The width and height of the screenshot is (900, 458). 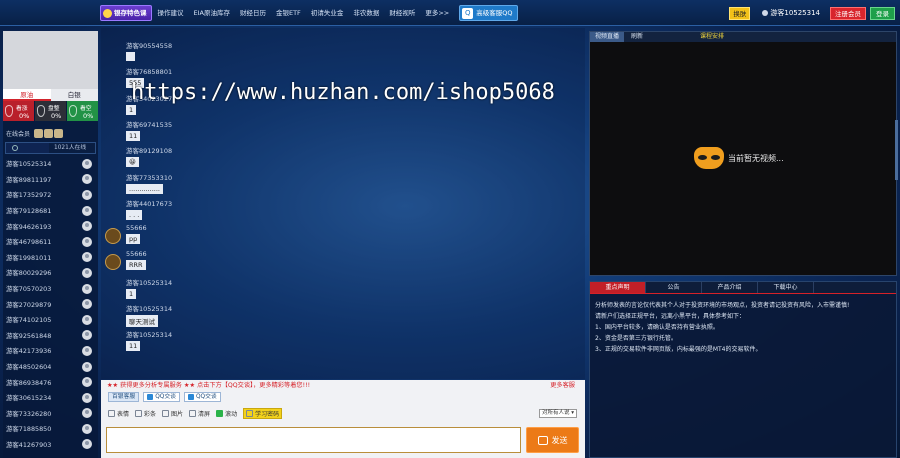 I want to click on message-bubble: 1, so click(x=131, y=109).